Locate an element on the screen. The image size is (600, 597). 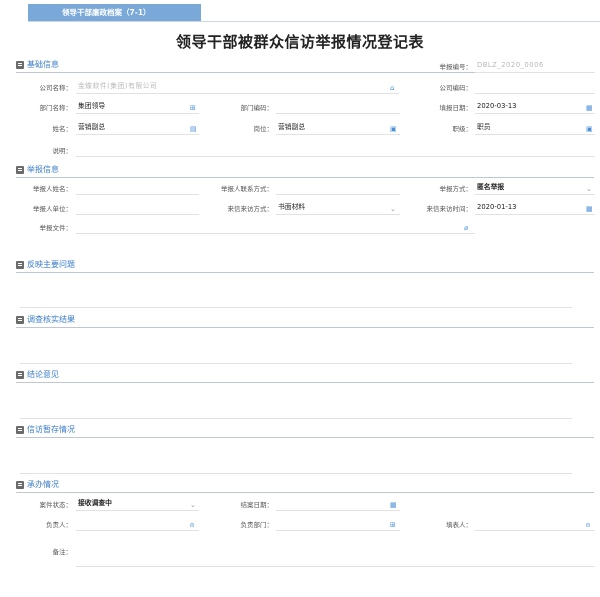
case-status-select: 接收调查中 is located at coordinates (137, 504).